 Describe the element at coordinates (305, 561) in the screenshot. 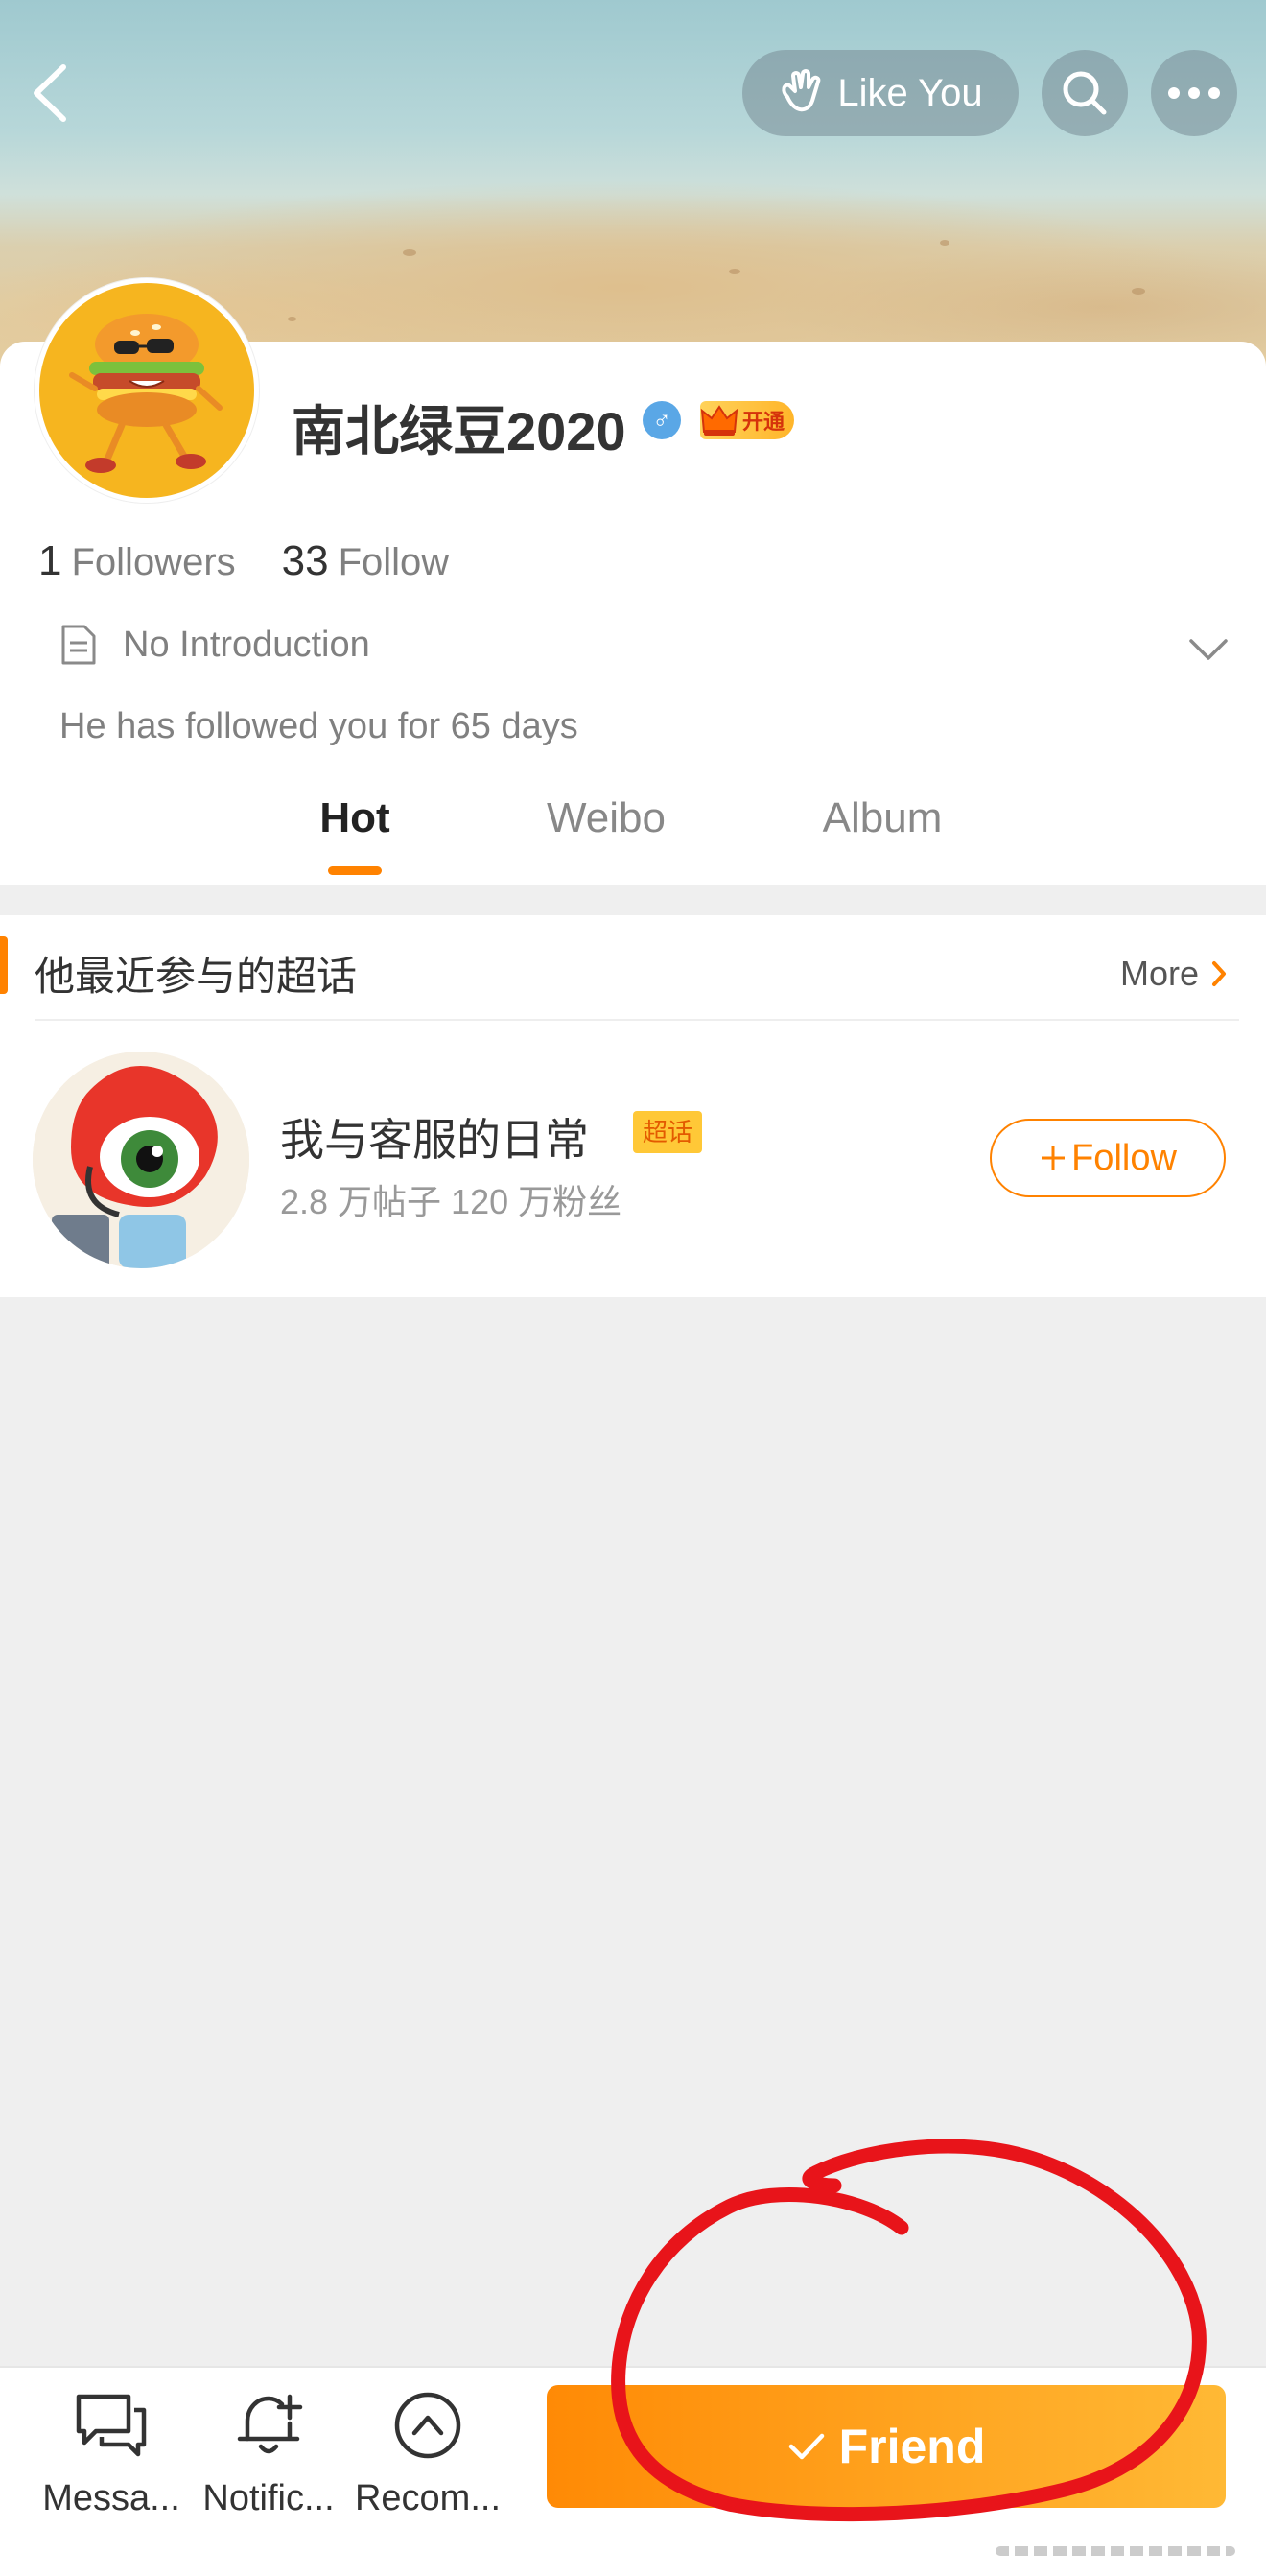

I see `follow-count: 33` at that location.